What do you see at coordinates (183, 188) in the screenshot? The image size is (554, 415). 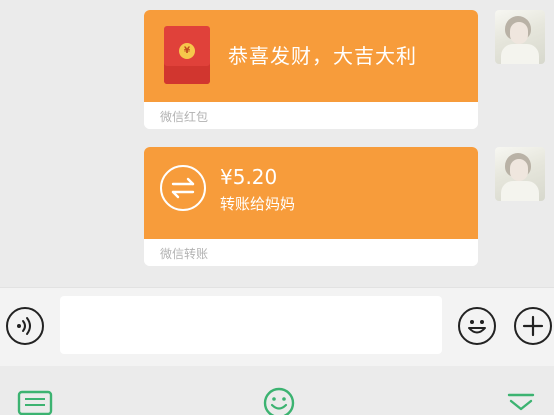 I see `transfer-arrows-icon` at bounding box center [183, 188].